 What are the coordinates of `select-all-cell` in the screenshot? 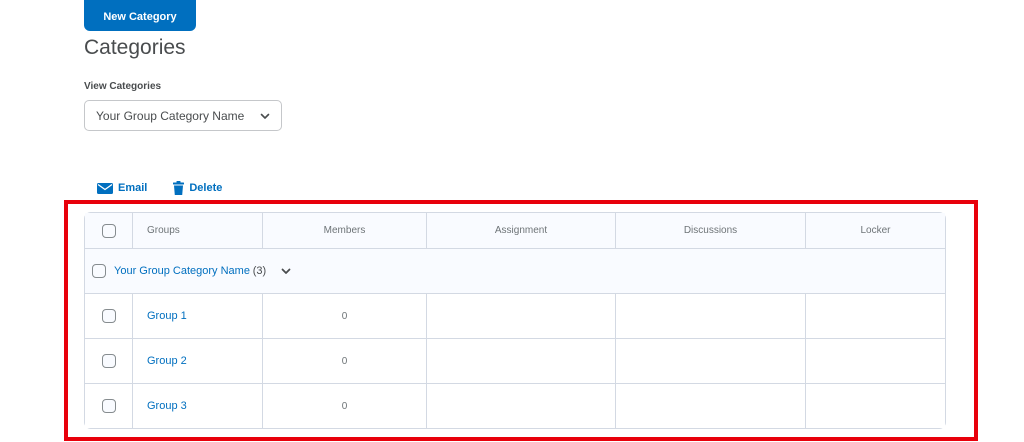 It's located at (109, 231).